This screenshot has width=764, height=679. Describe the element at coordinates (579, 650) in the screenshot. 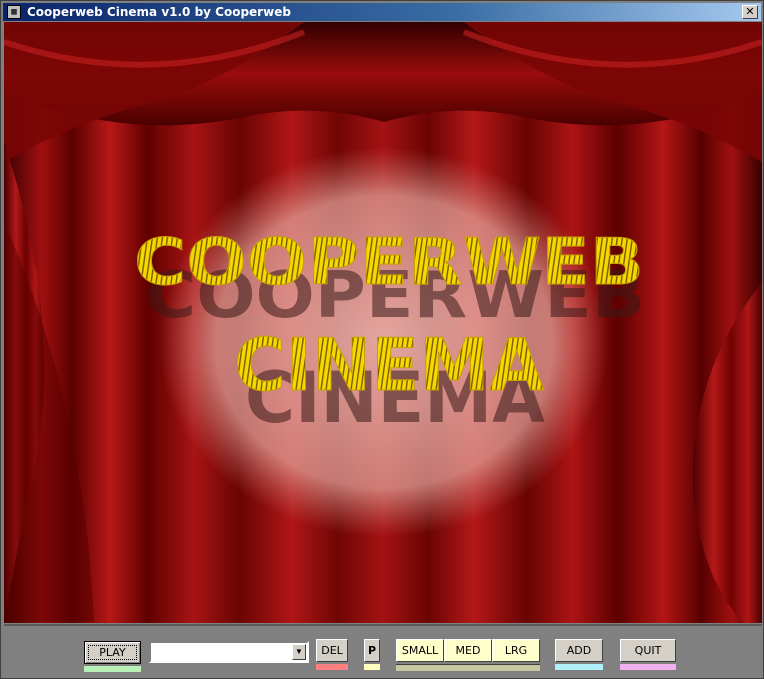

I see `add-button: ADD` at that location.